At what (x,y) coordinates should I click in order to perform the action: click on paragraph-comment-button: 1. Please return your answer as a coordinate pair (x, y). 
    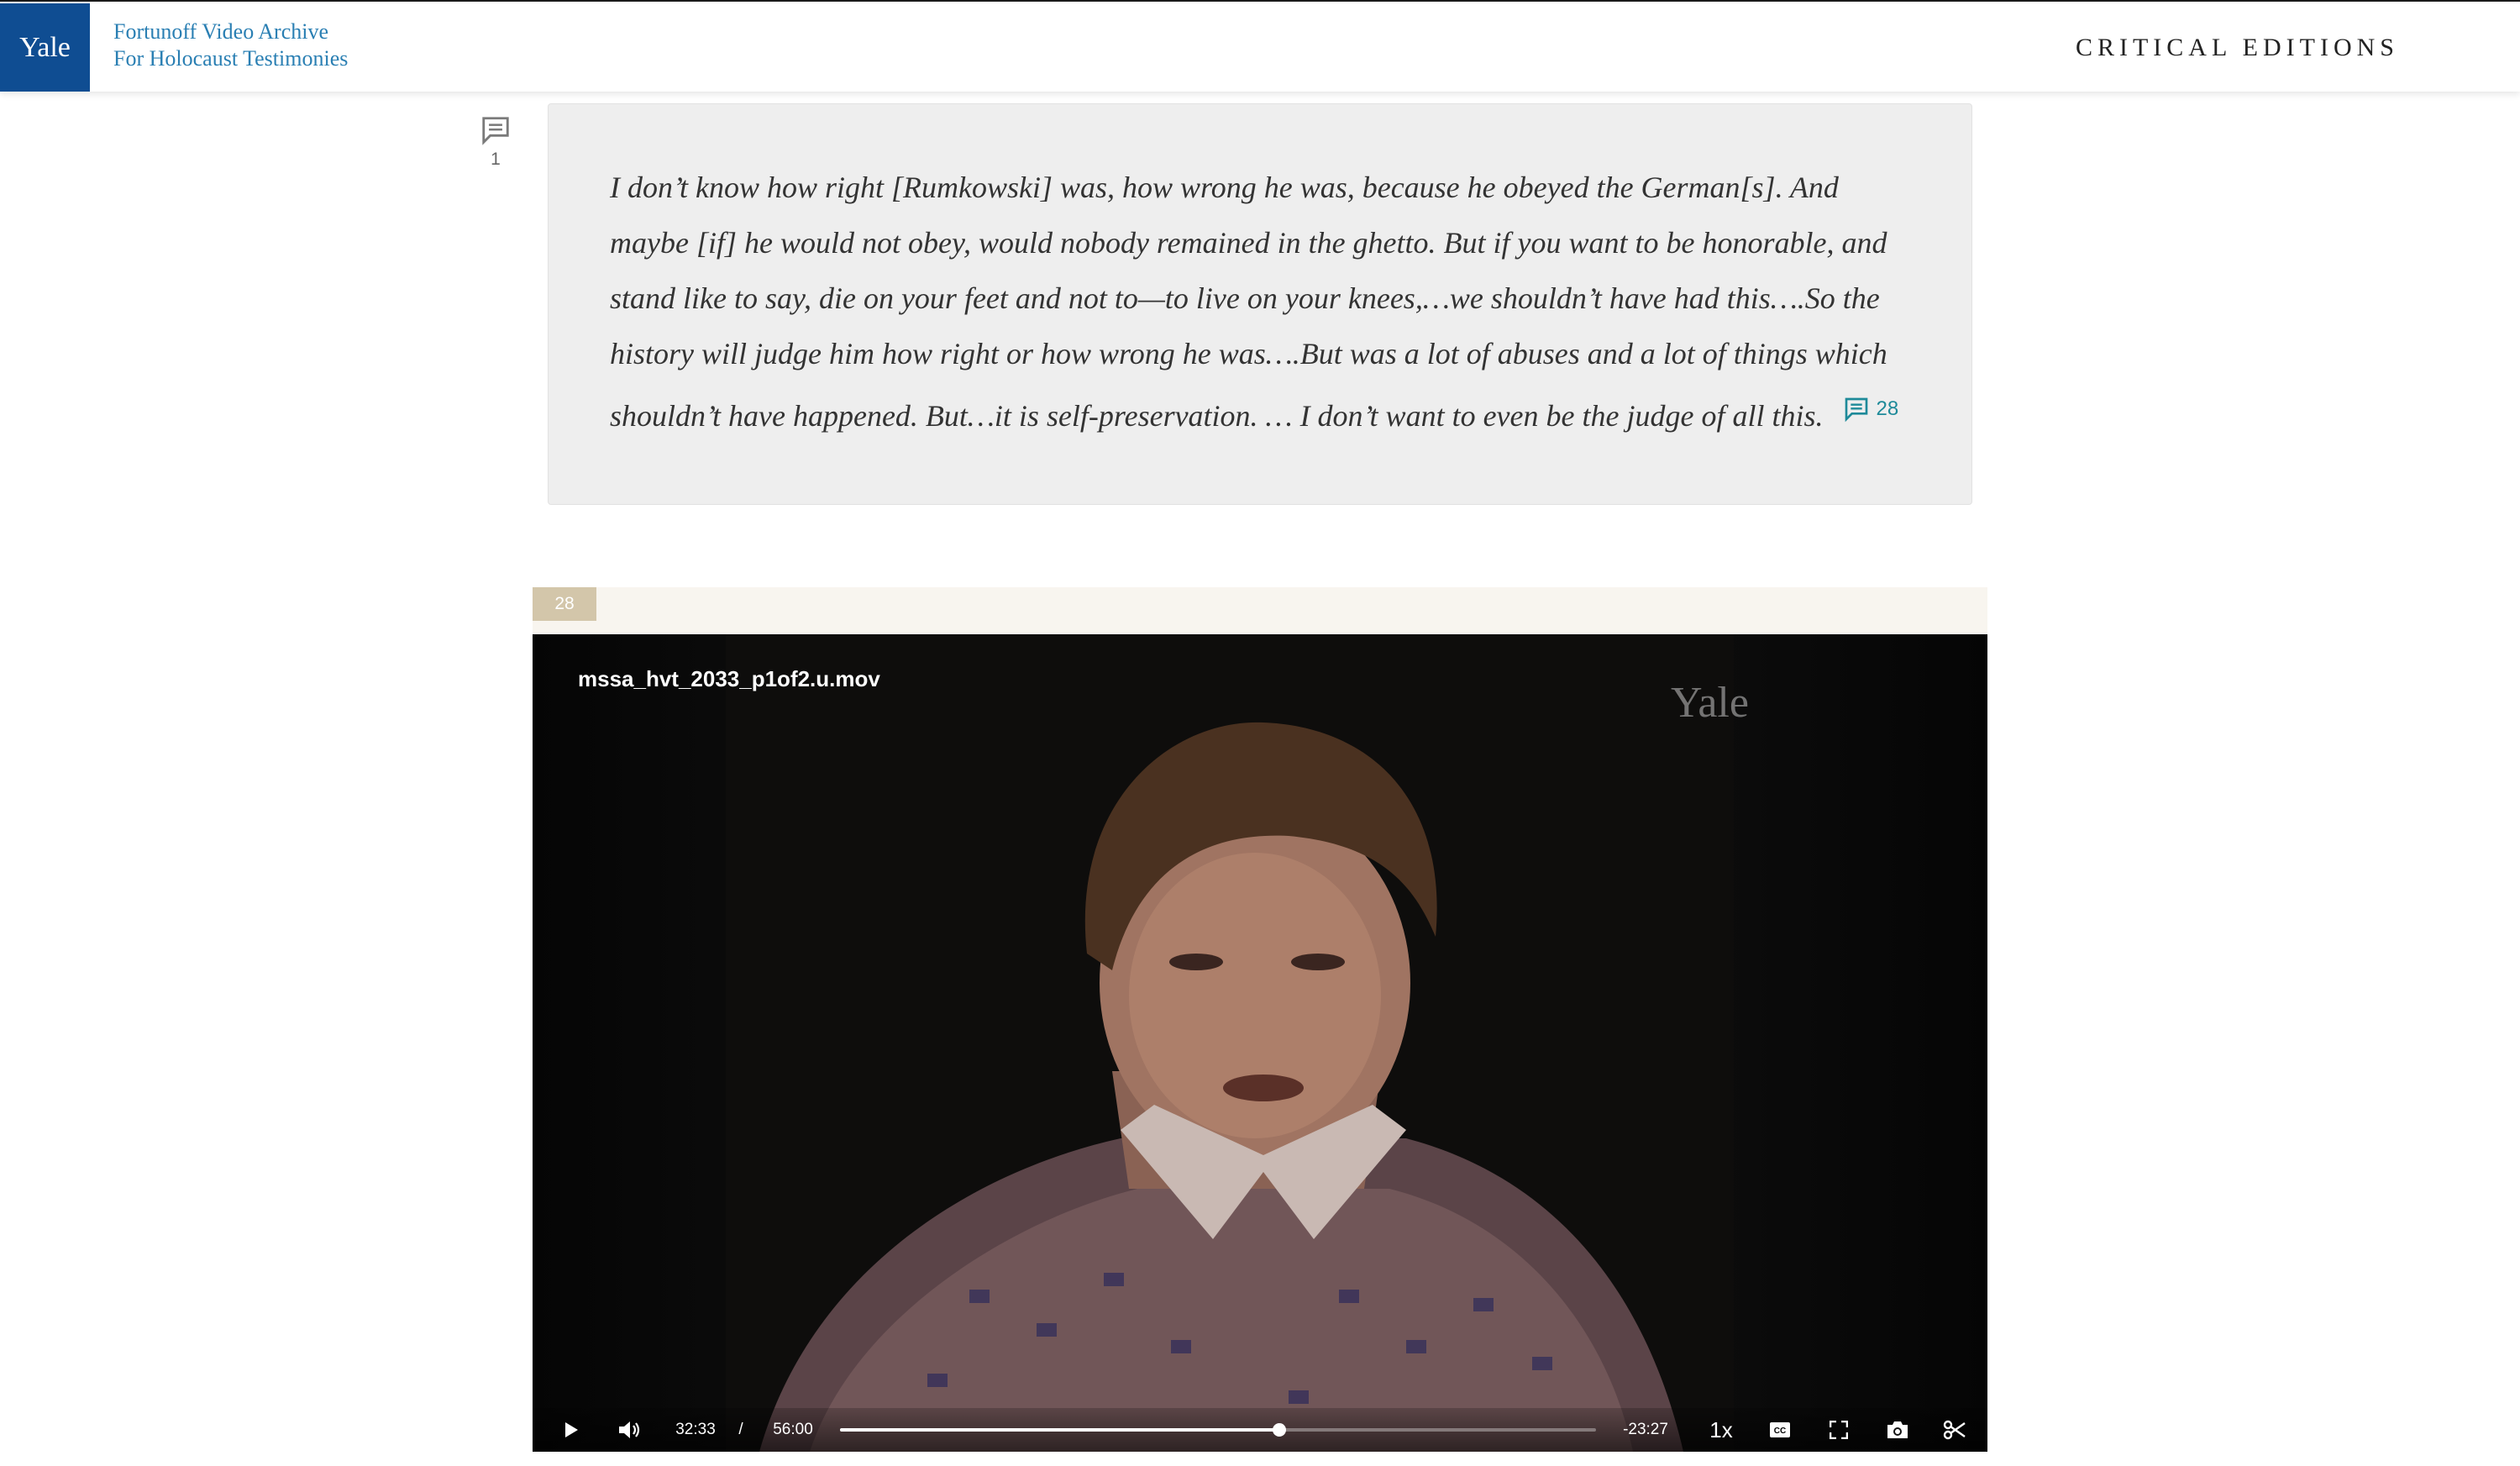
    Looking at the image, I should click on (495, 142).